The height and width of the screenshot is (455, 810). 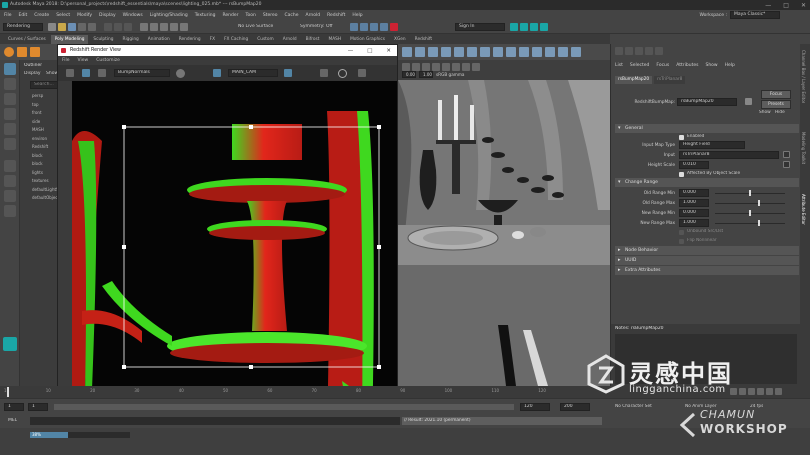 What do you see at coordinates (35, 52) in the screenshot?
I see `poly-cylinder-icon` at bounding box center [35, 52].